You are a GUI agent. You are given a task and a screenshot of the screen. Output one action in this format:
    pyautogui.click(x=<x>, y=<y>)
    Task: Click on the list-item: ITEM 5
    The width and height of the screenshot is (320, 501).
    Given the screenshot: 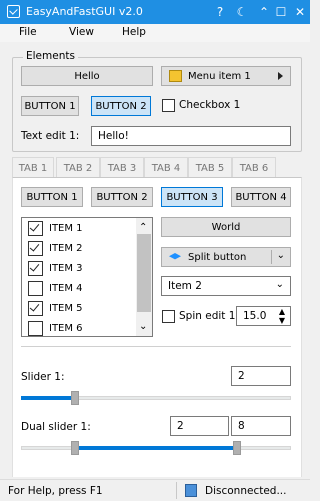 What is the action you would take?
    pyautogui.click(x=55, y=308)
    